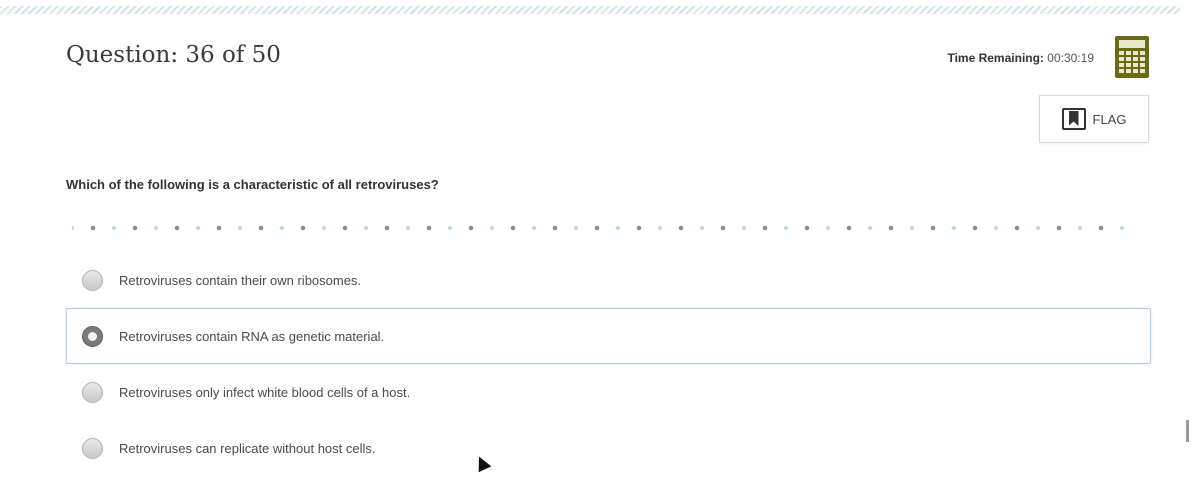 Image resolution: width=1192 pixels, height=499 pixels. What do you see at coordinates (1073, 119) in the screenshot?
I see `bookmark-flag-icon` at bounding box center [1073, 119].